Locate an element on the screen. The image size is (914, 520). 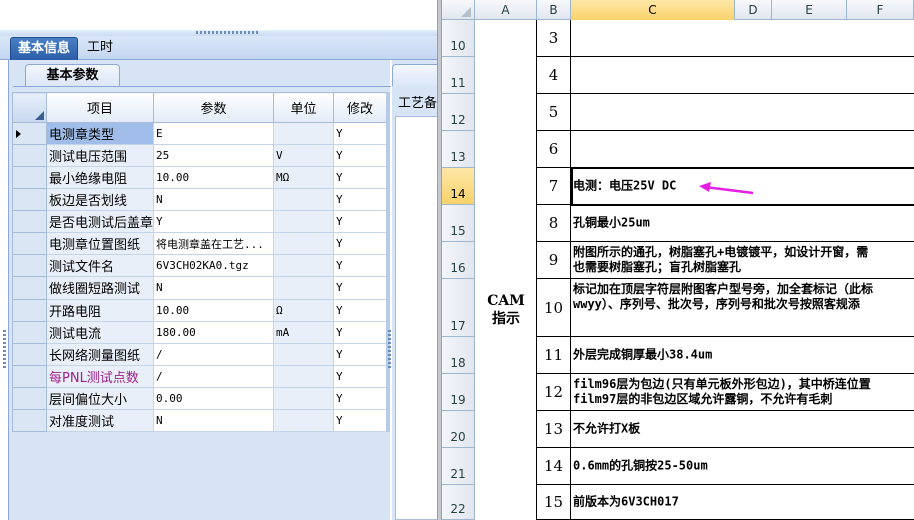
splitter-grip-icon is located at coordinates (228, 32).